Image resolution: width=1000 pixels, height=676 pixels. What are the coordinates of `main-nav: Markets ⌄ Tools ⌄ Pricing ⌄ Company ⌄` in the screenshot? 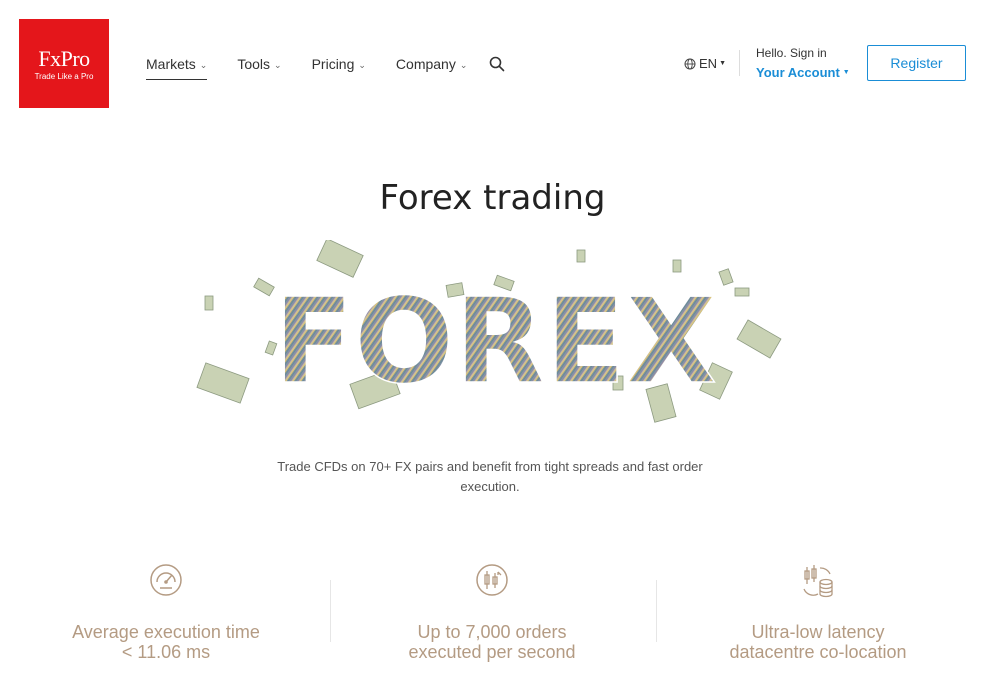 It's located at (321, 67).